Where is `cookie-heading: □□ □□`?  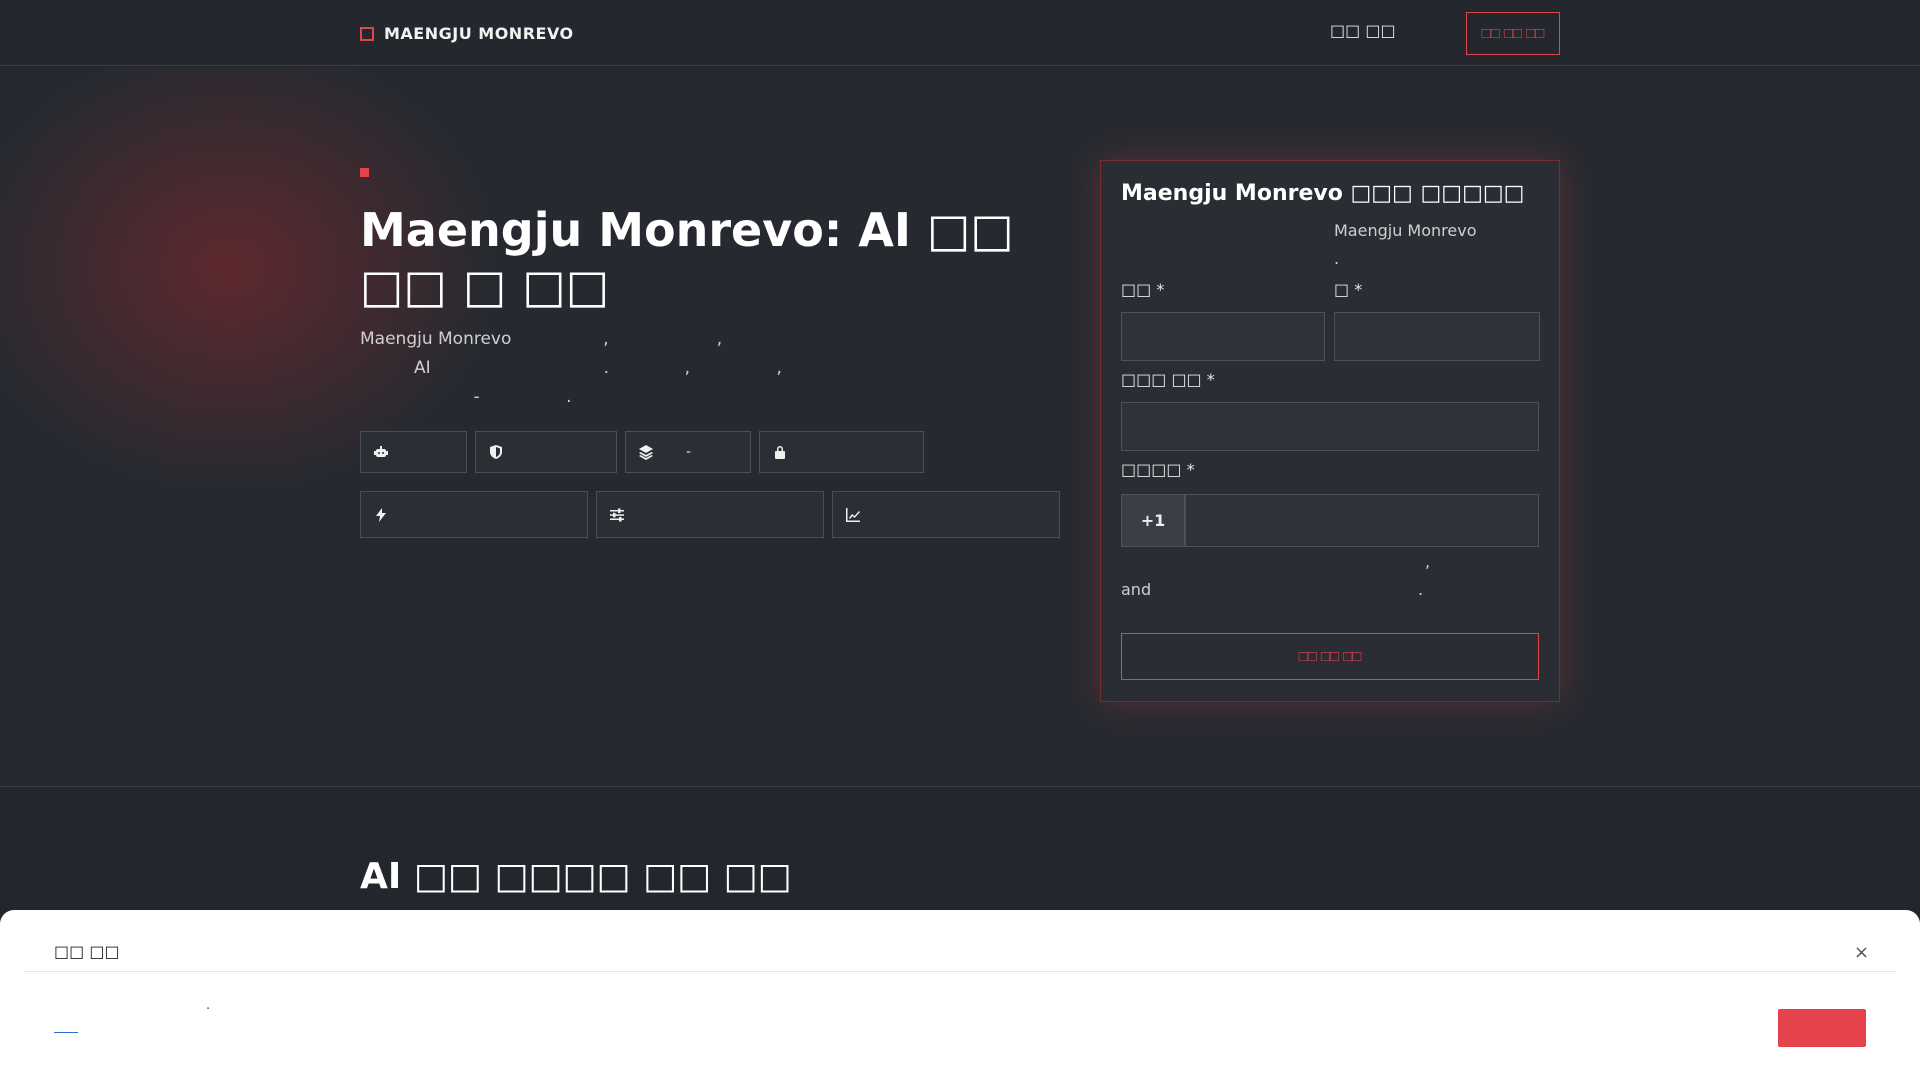
cookie-heading: □□ □□ is located at coordinates (87, 951).